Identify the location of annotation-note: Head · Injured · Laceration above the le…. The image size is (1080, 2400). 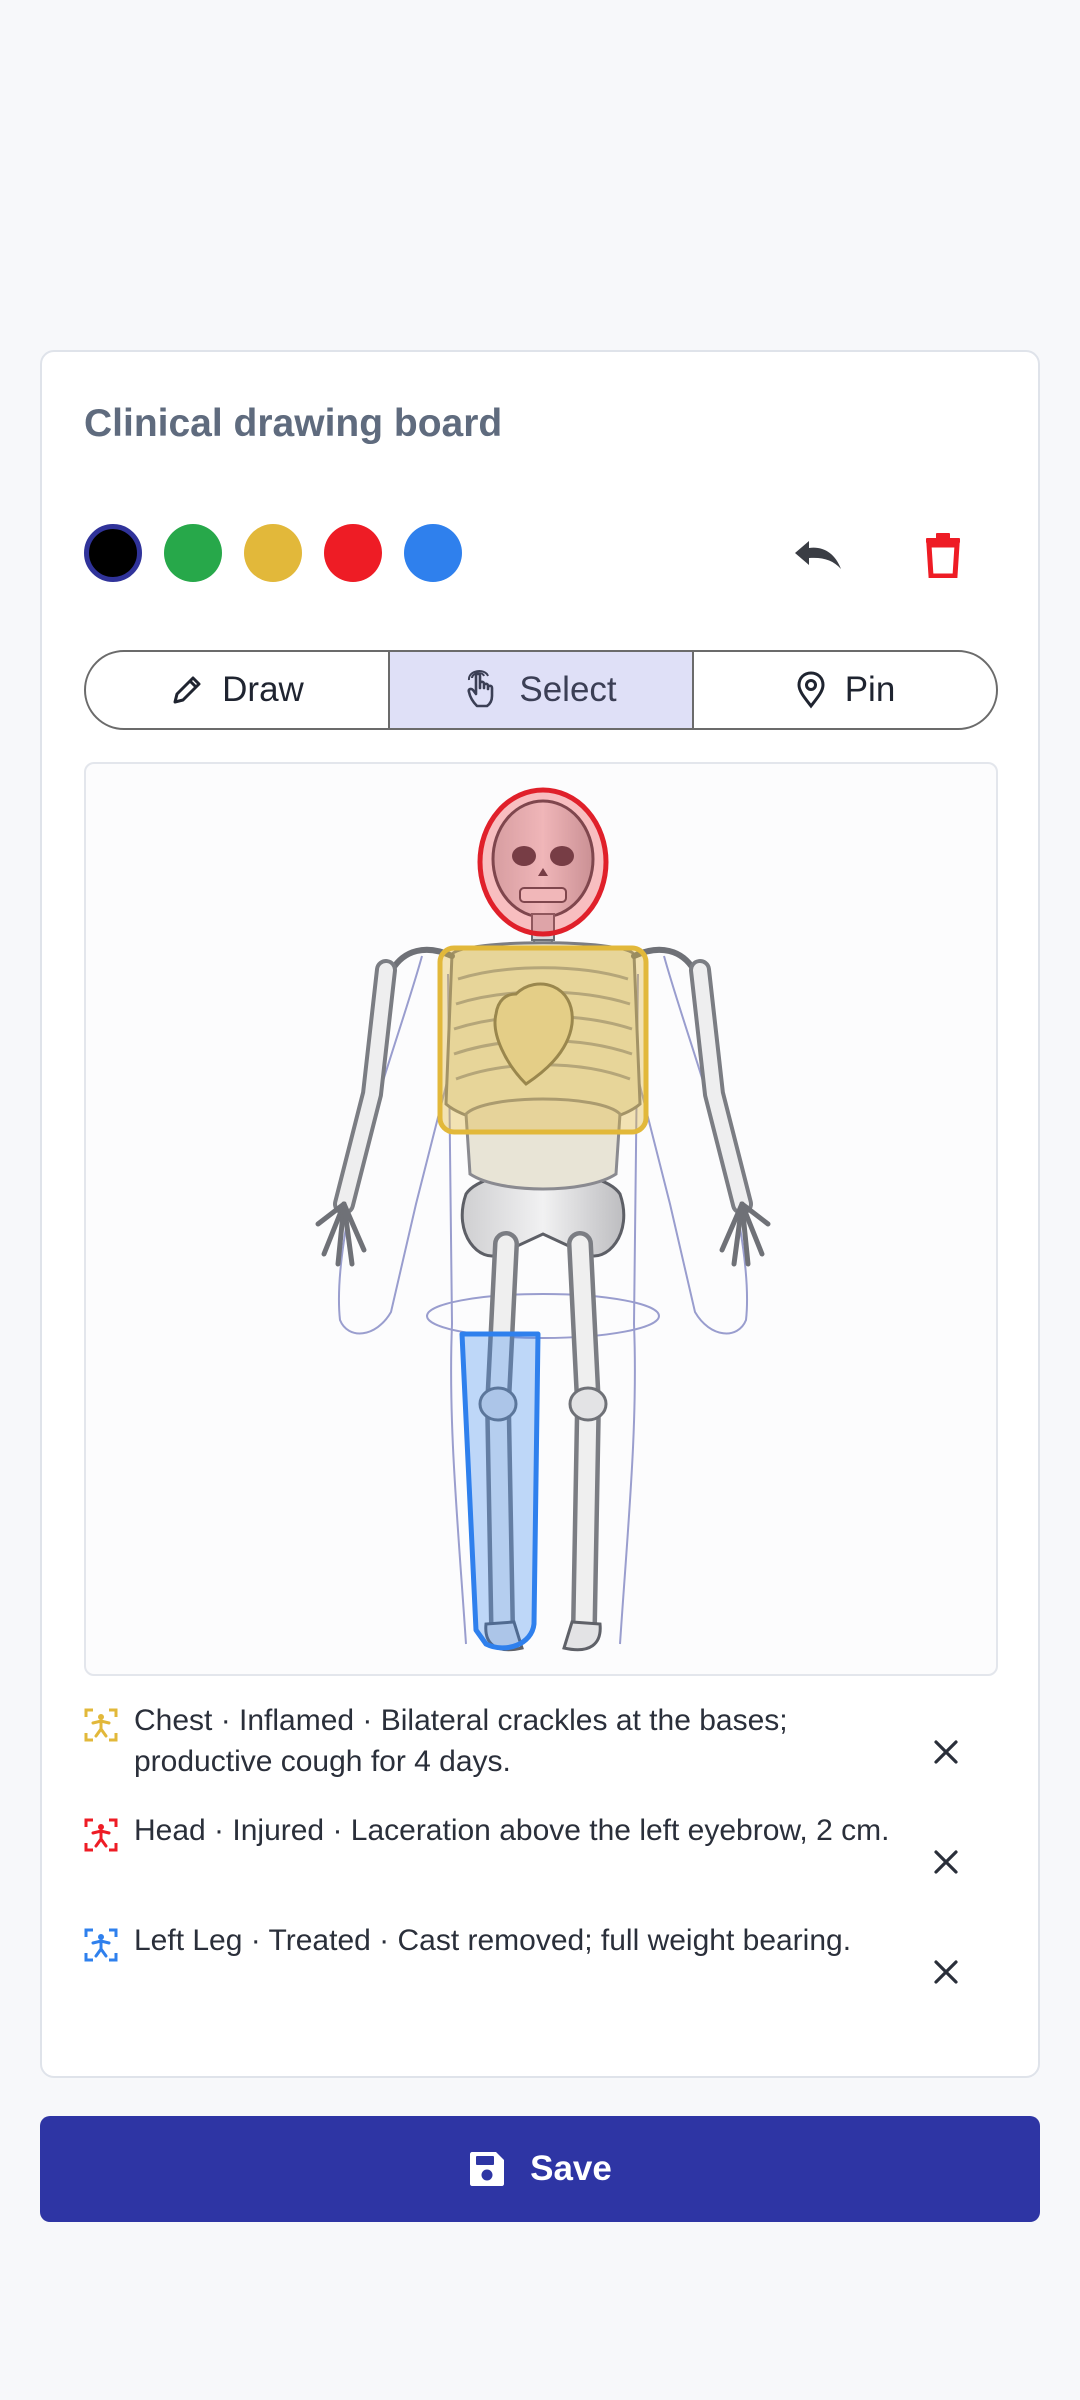
(541, 1865).